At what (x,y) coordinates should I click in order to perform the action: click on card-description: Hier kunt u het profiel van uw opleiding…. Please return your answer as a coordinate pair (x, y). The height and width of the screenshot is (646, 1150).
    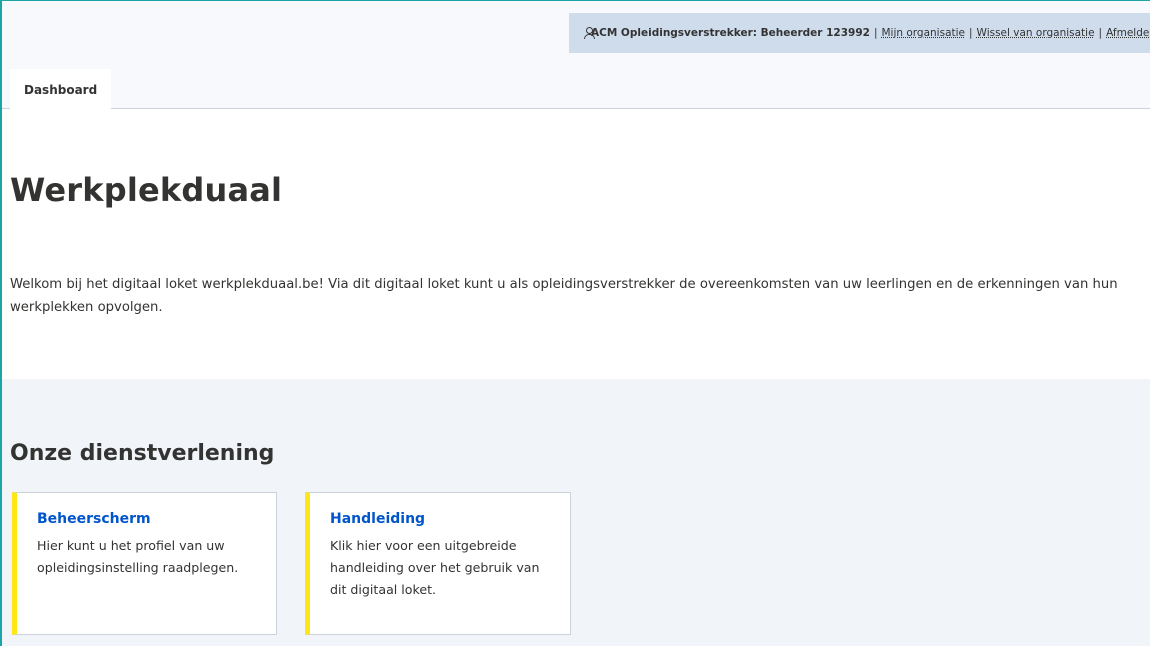
    Looking at the image, I should click on (138, 556).